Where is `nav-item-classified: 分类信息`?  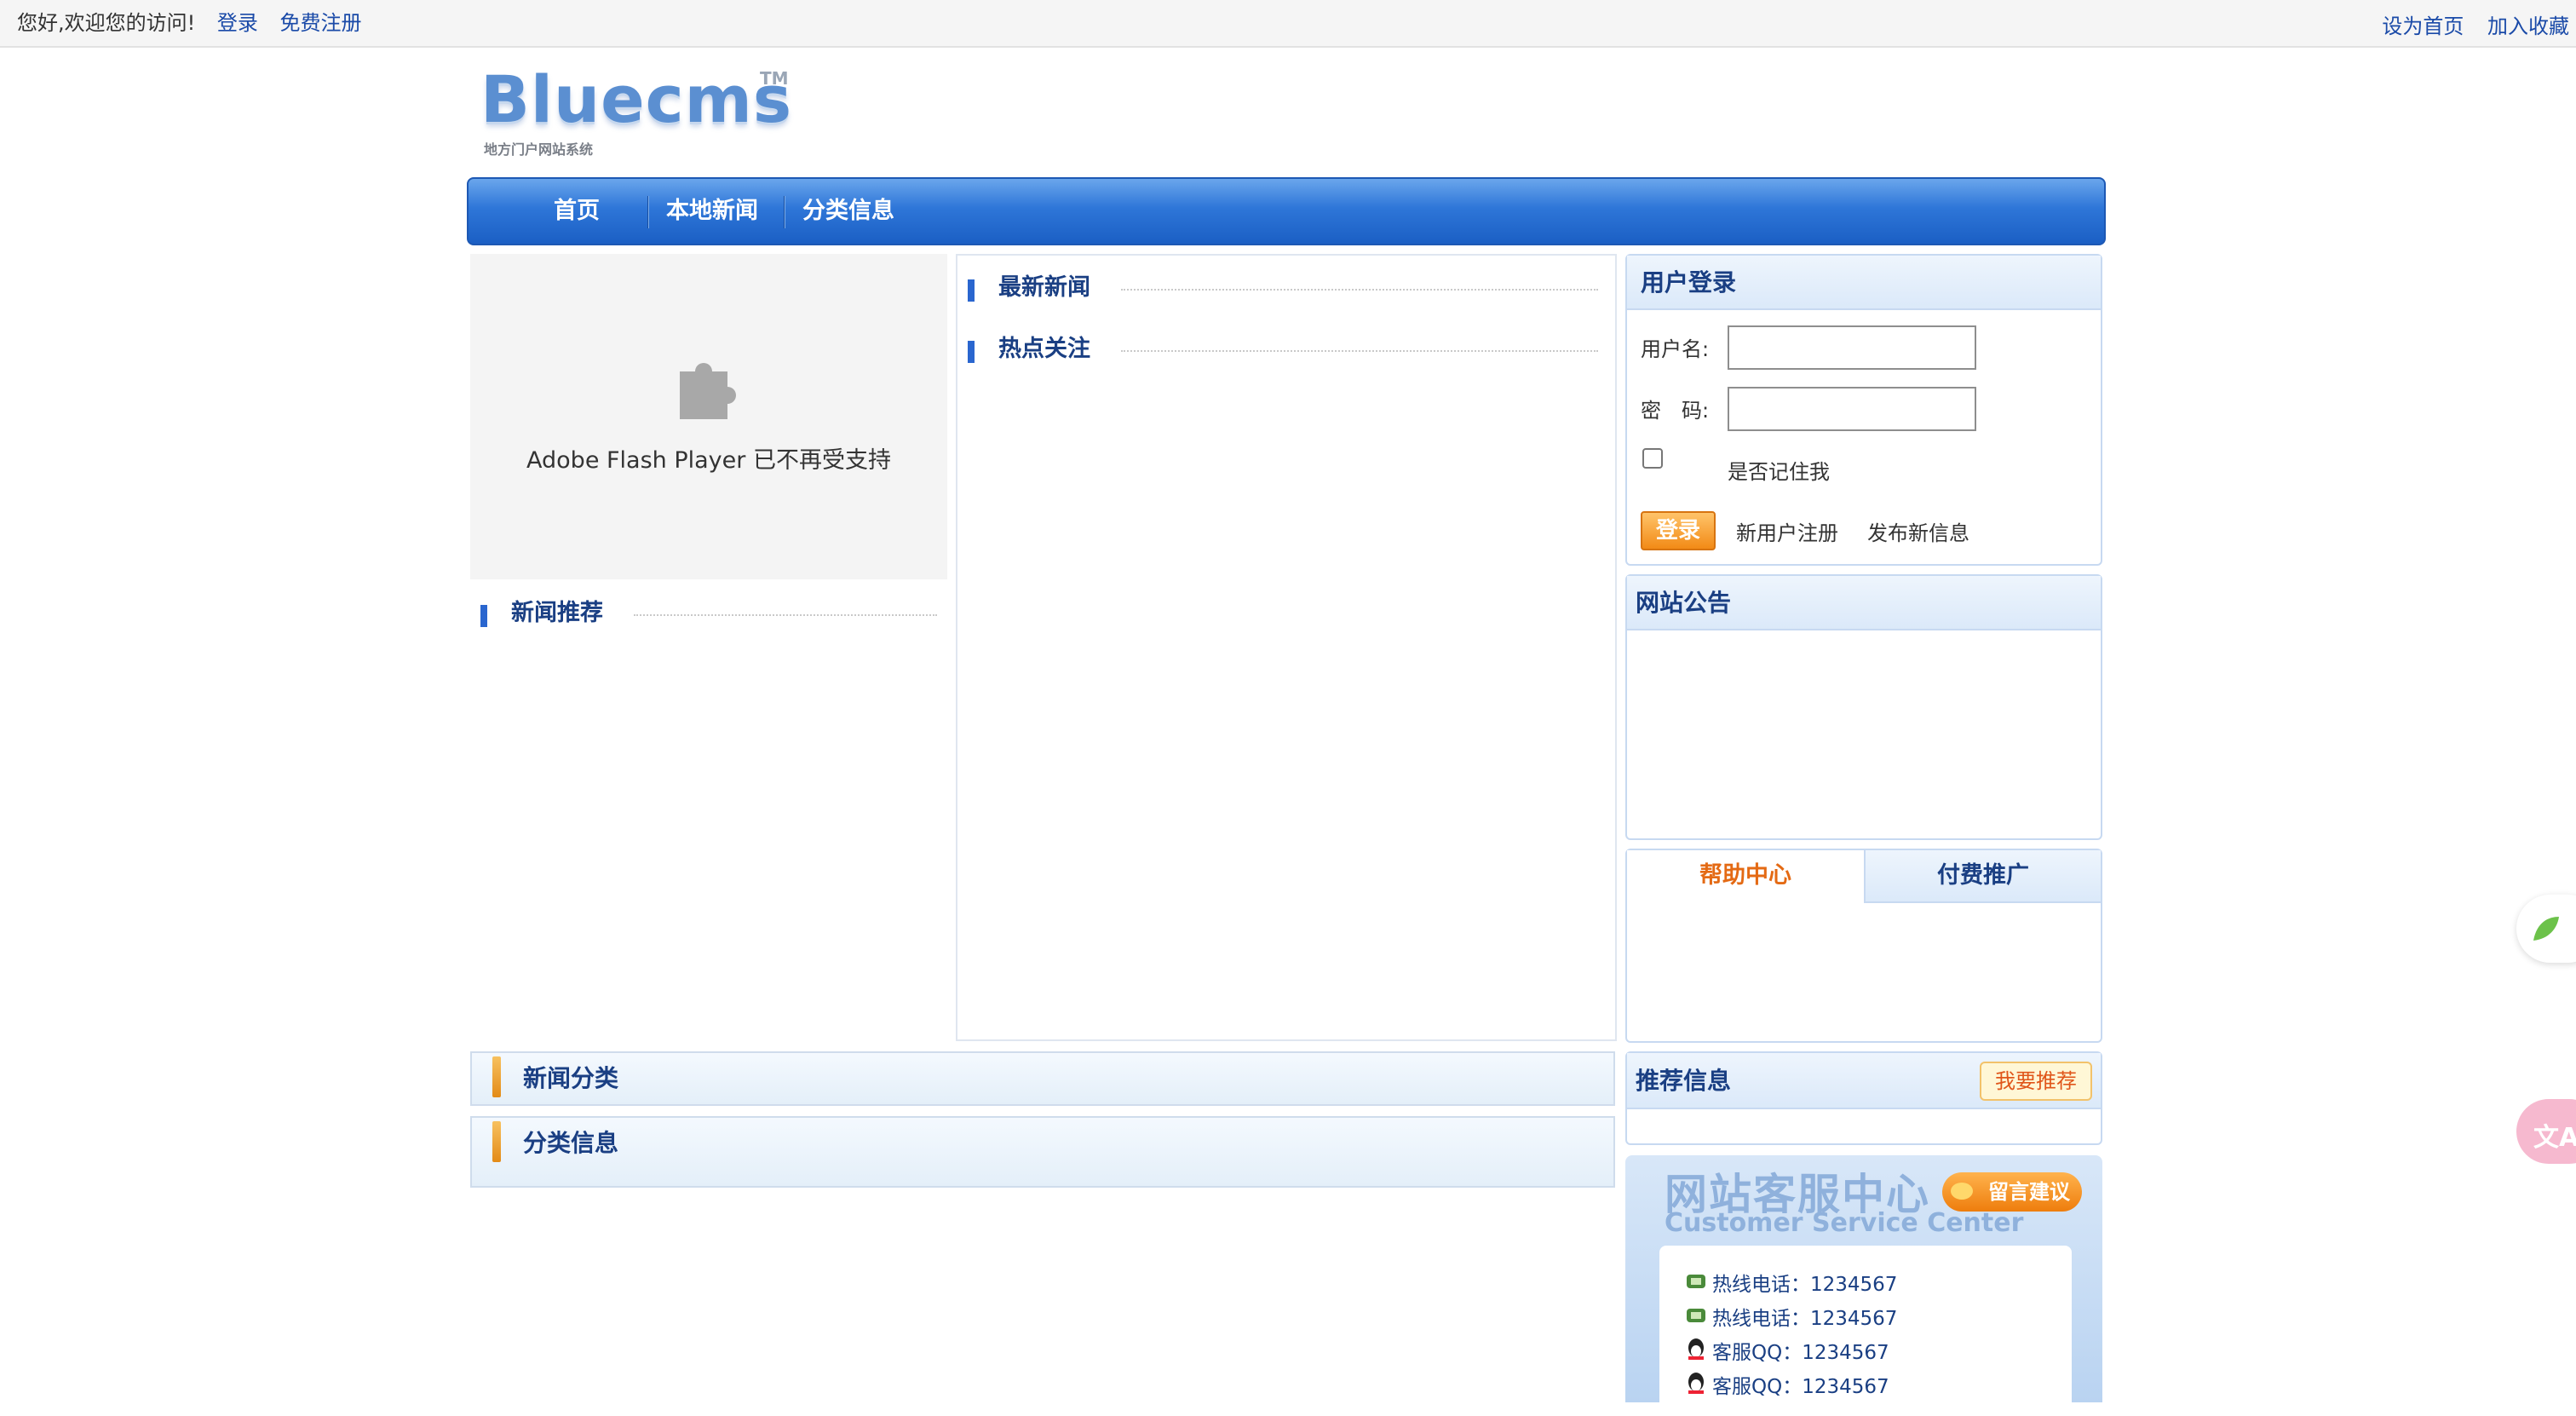 nav-item-classified: 分类信息 is located at coordinates (848, 211).